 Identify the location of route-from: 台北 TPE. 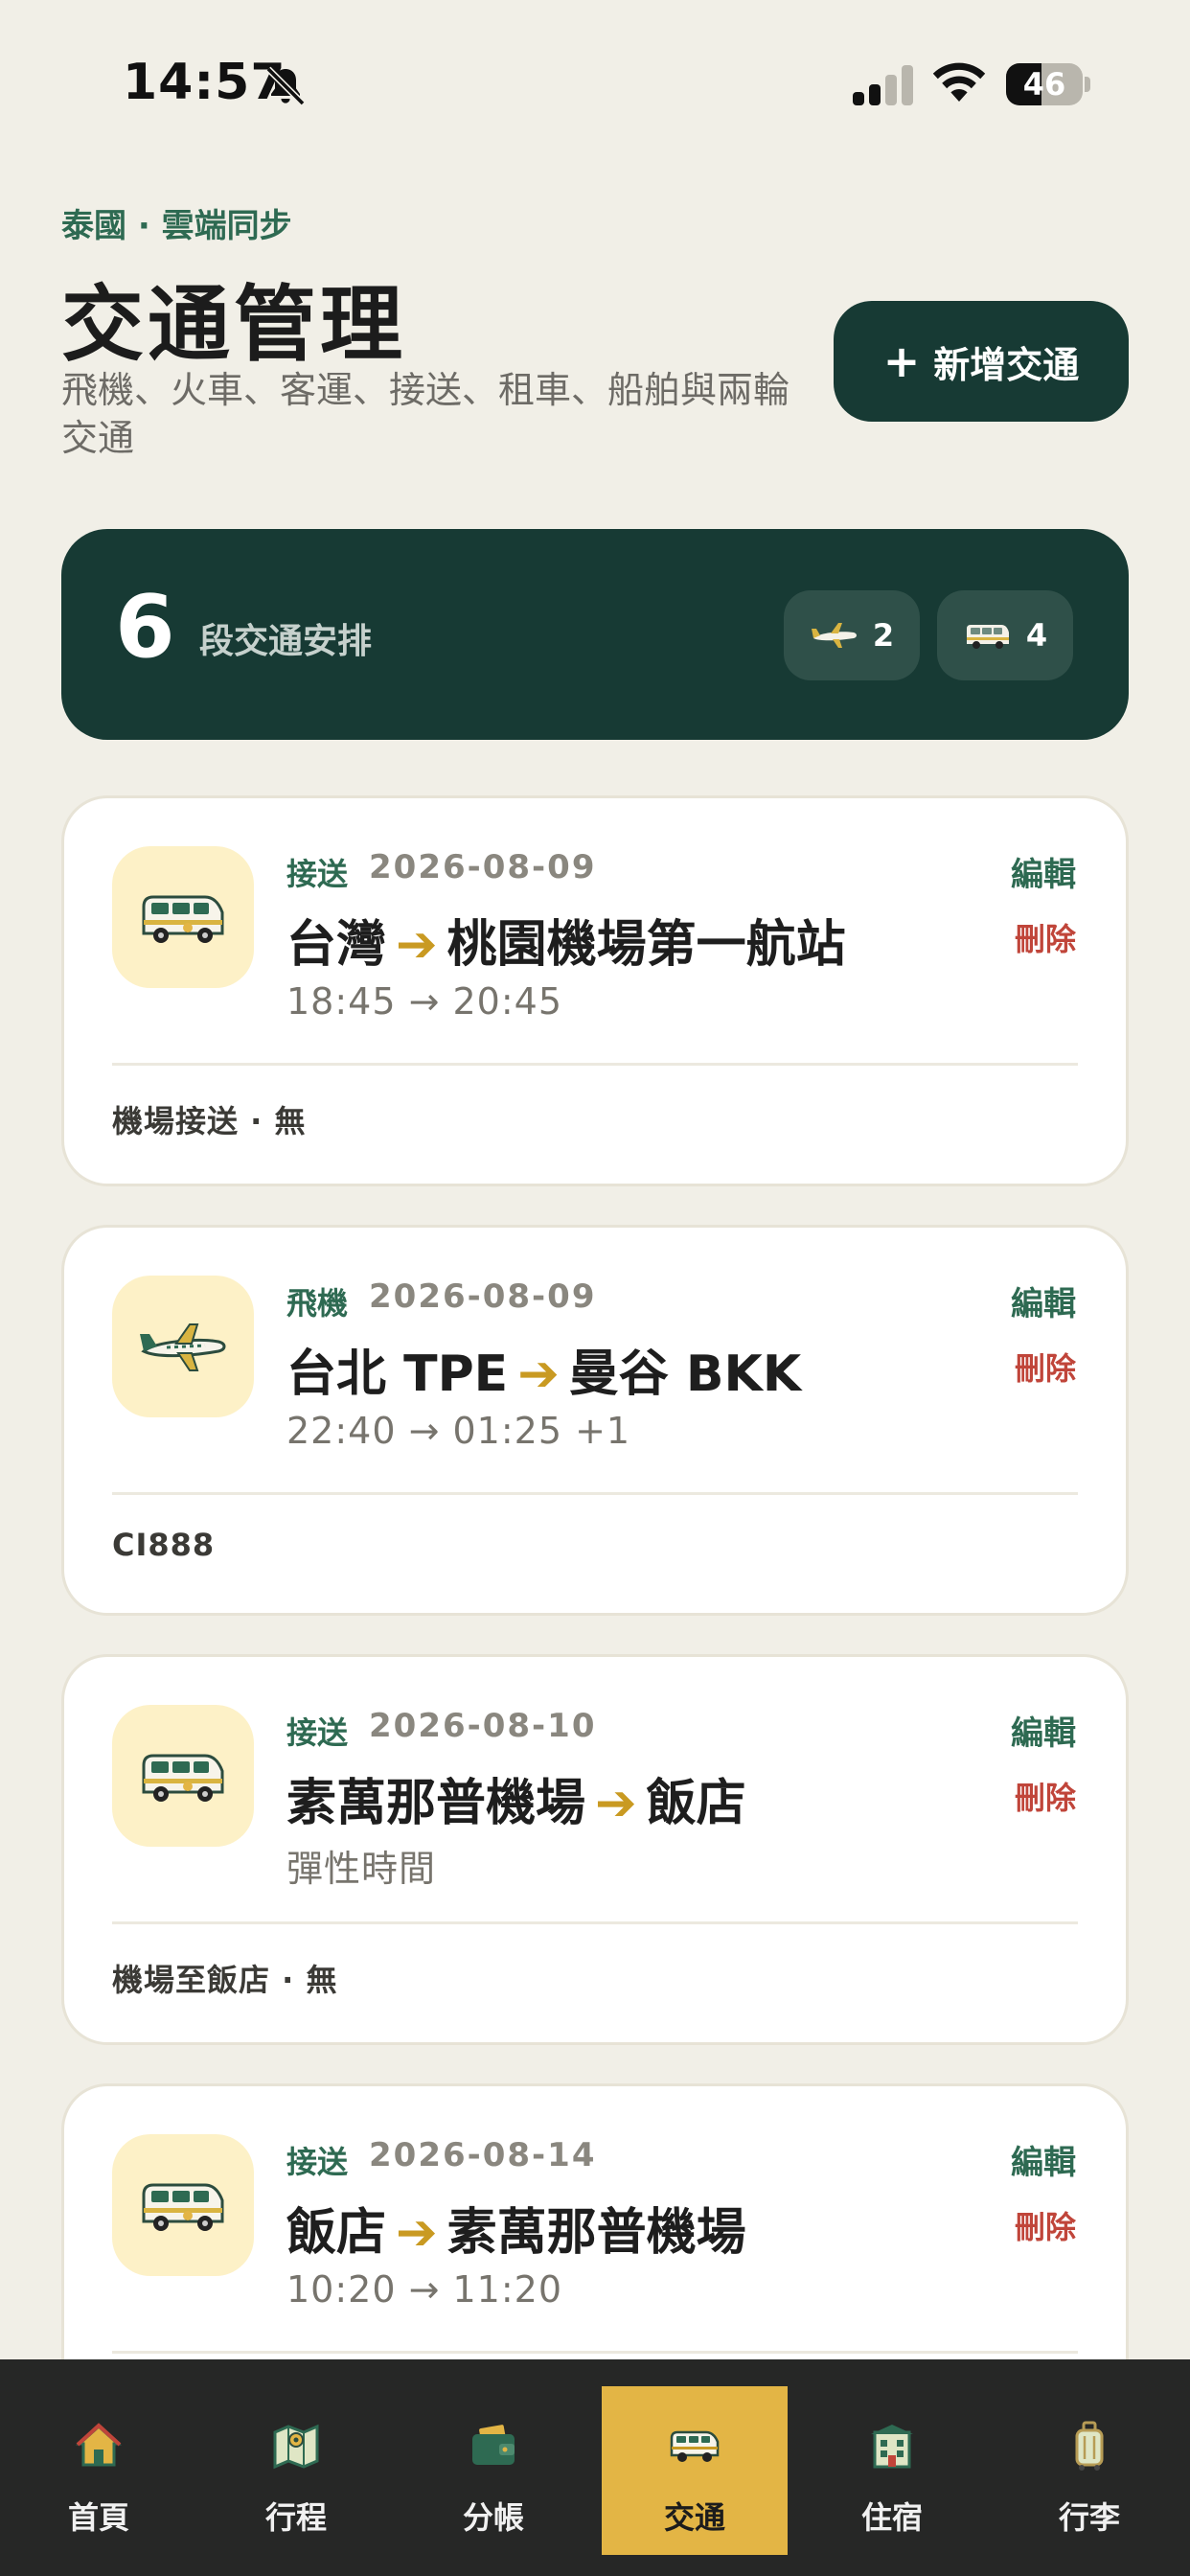
(397, 1374).